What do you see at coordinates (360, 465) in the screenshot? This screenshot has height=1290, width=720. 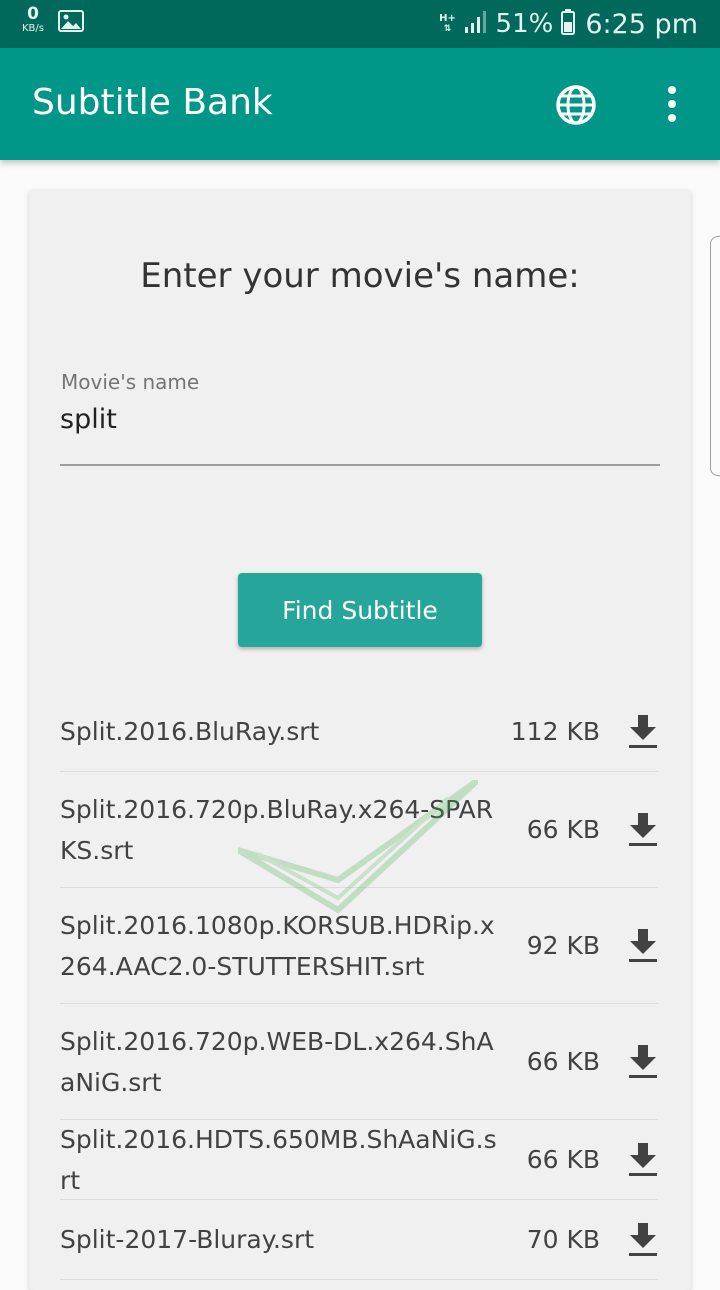 I see `input-underline` at bounding box center [360, 465].